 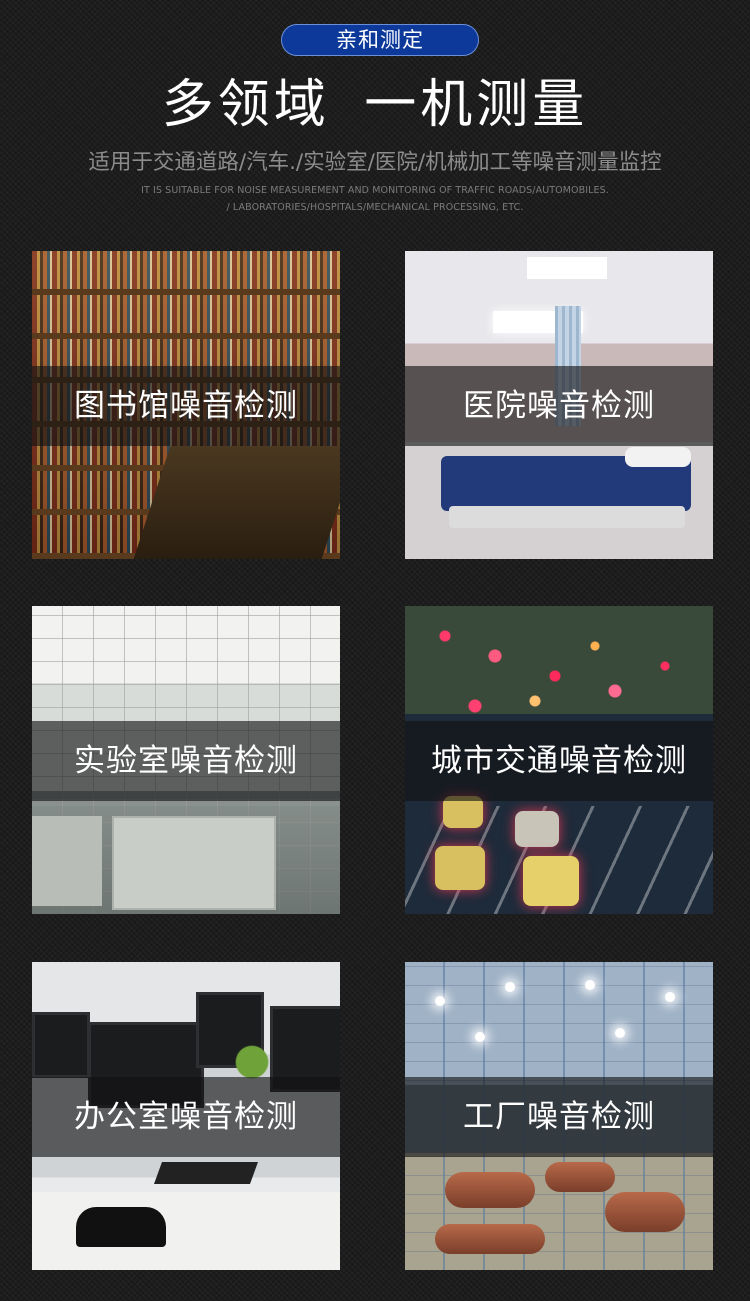 I want to click on page-title: 多领域 一机测量, so click(x=375, y=105).